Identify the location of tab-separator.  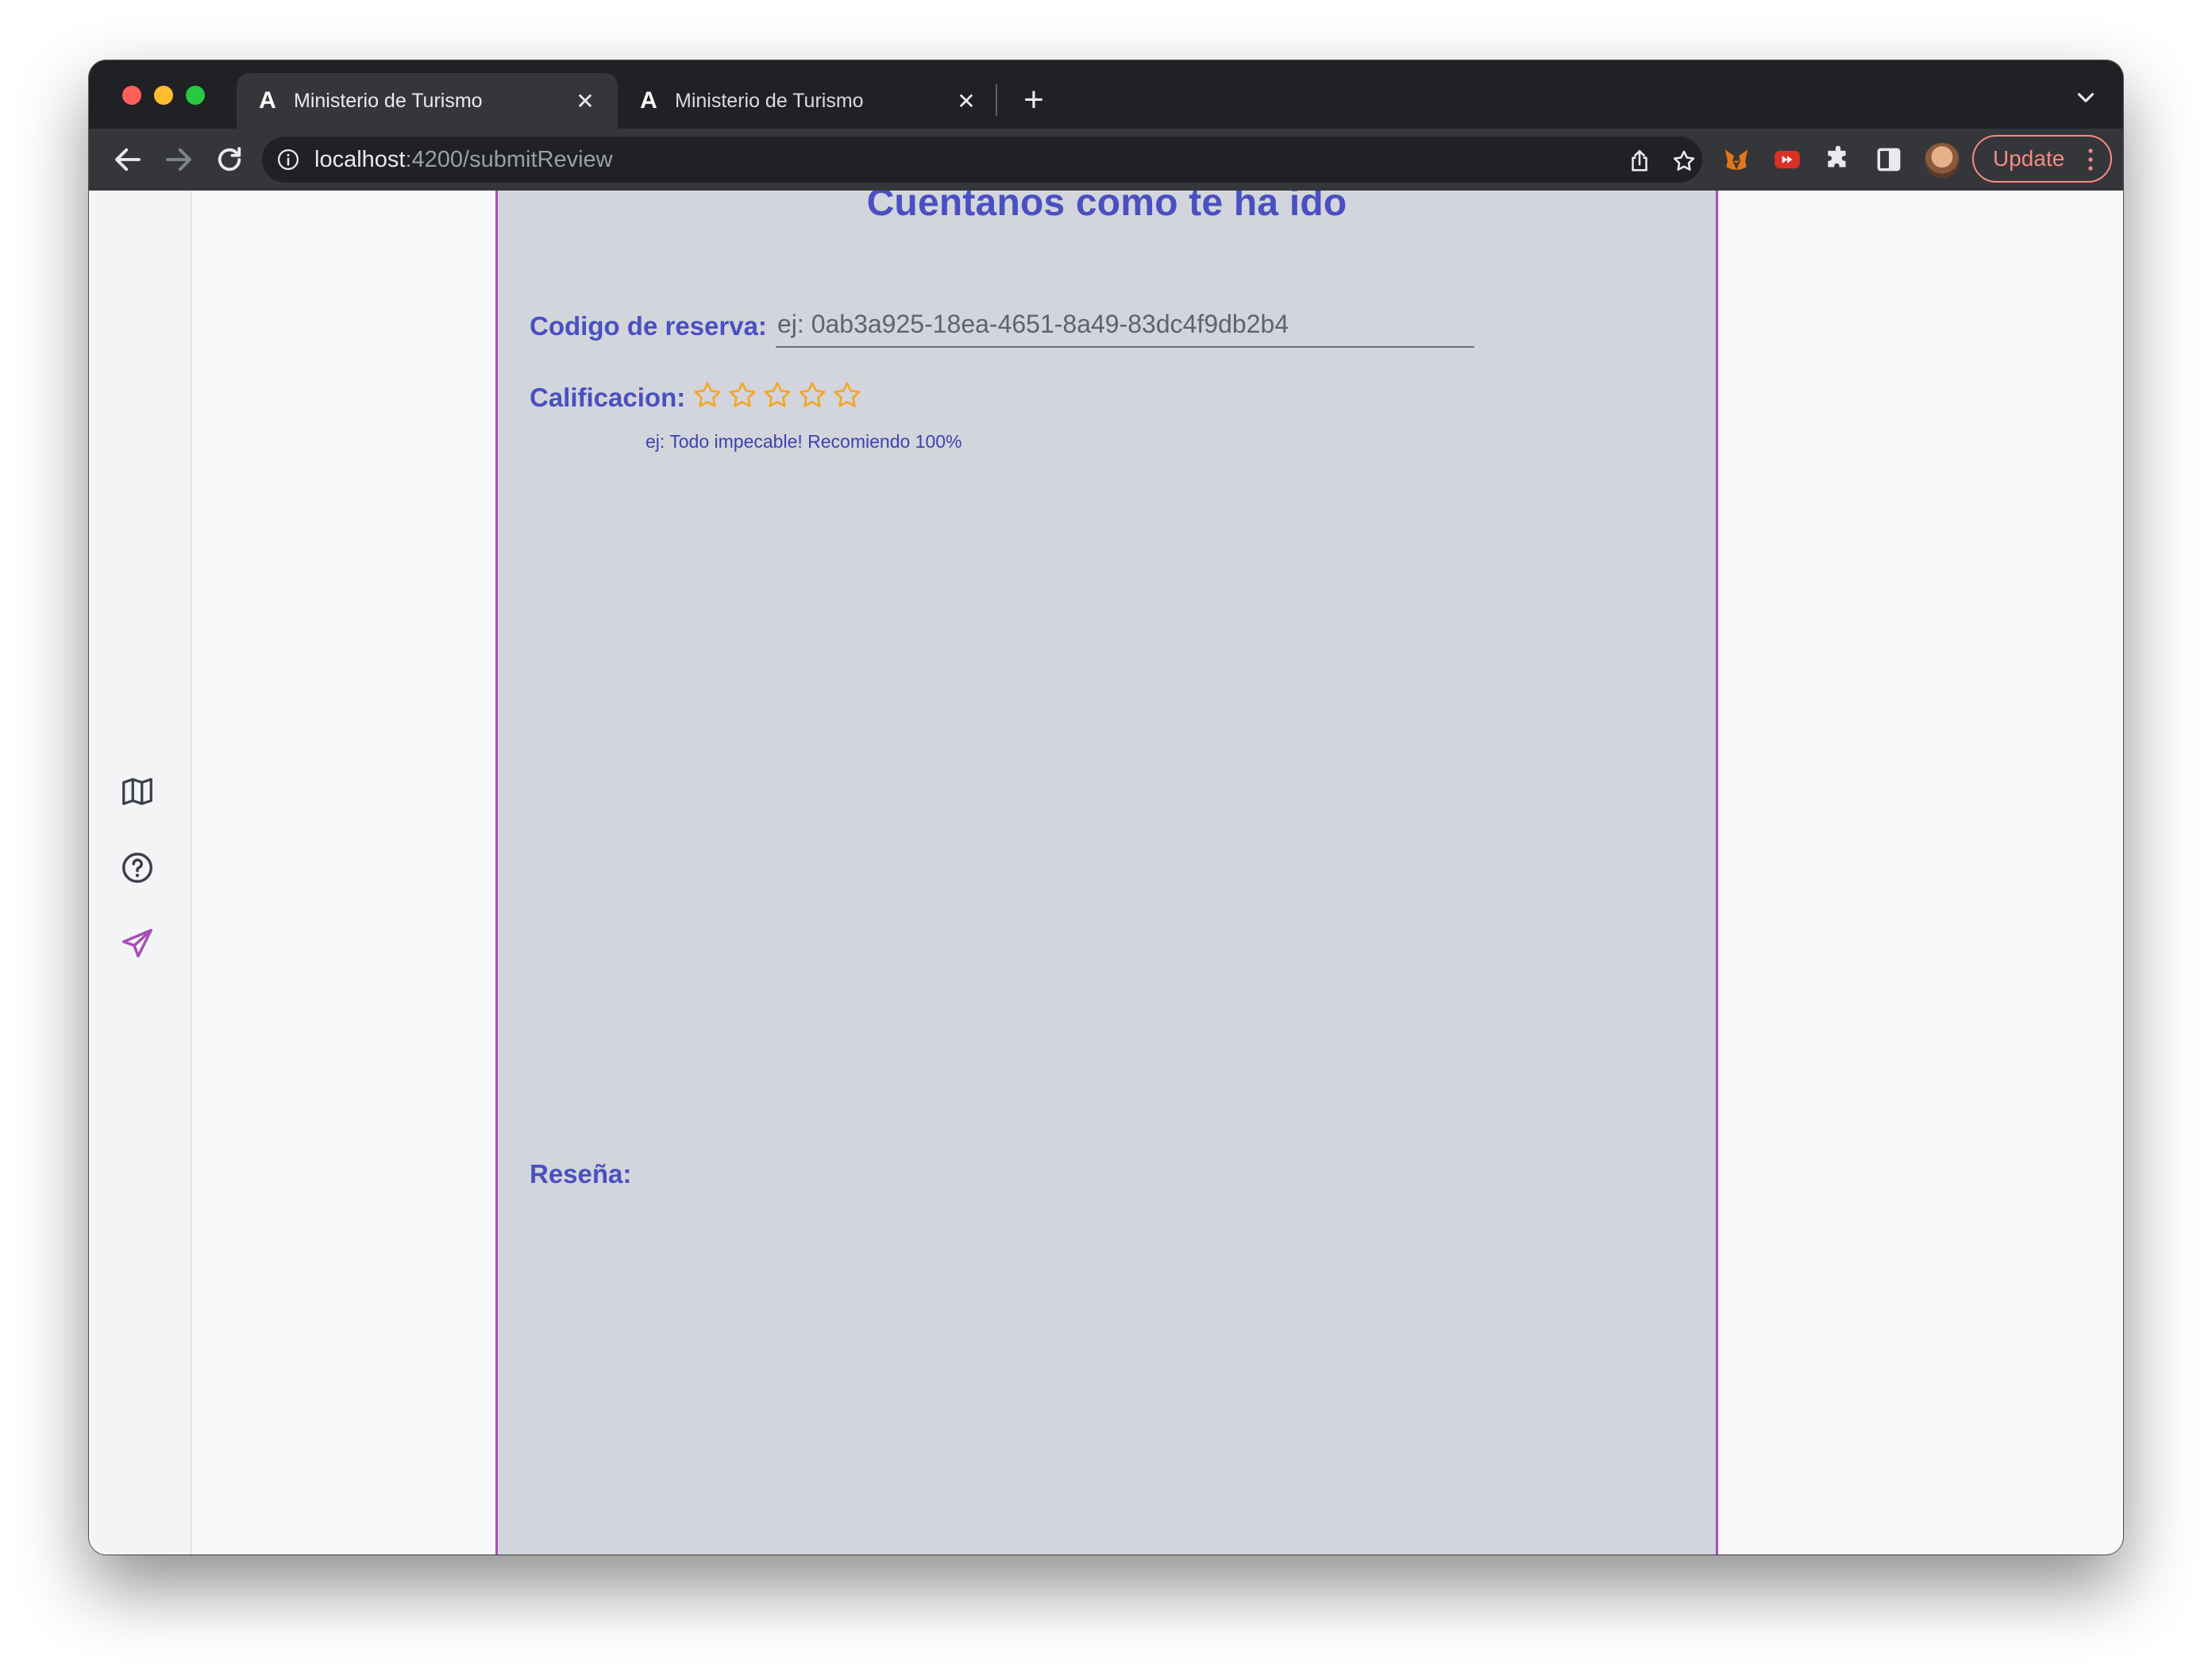
(996, 100).